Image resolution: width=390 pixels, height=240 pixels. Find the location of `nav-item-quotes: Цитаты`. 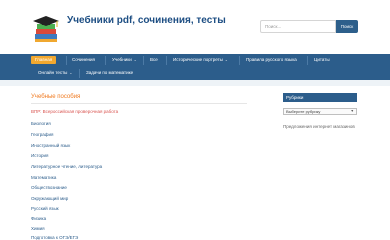

nav-item-quotes: Цитаты is located at coordinates (322, 60).